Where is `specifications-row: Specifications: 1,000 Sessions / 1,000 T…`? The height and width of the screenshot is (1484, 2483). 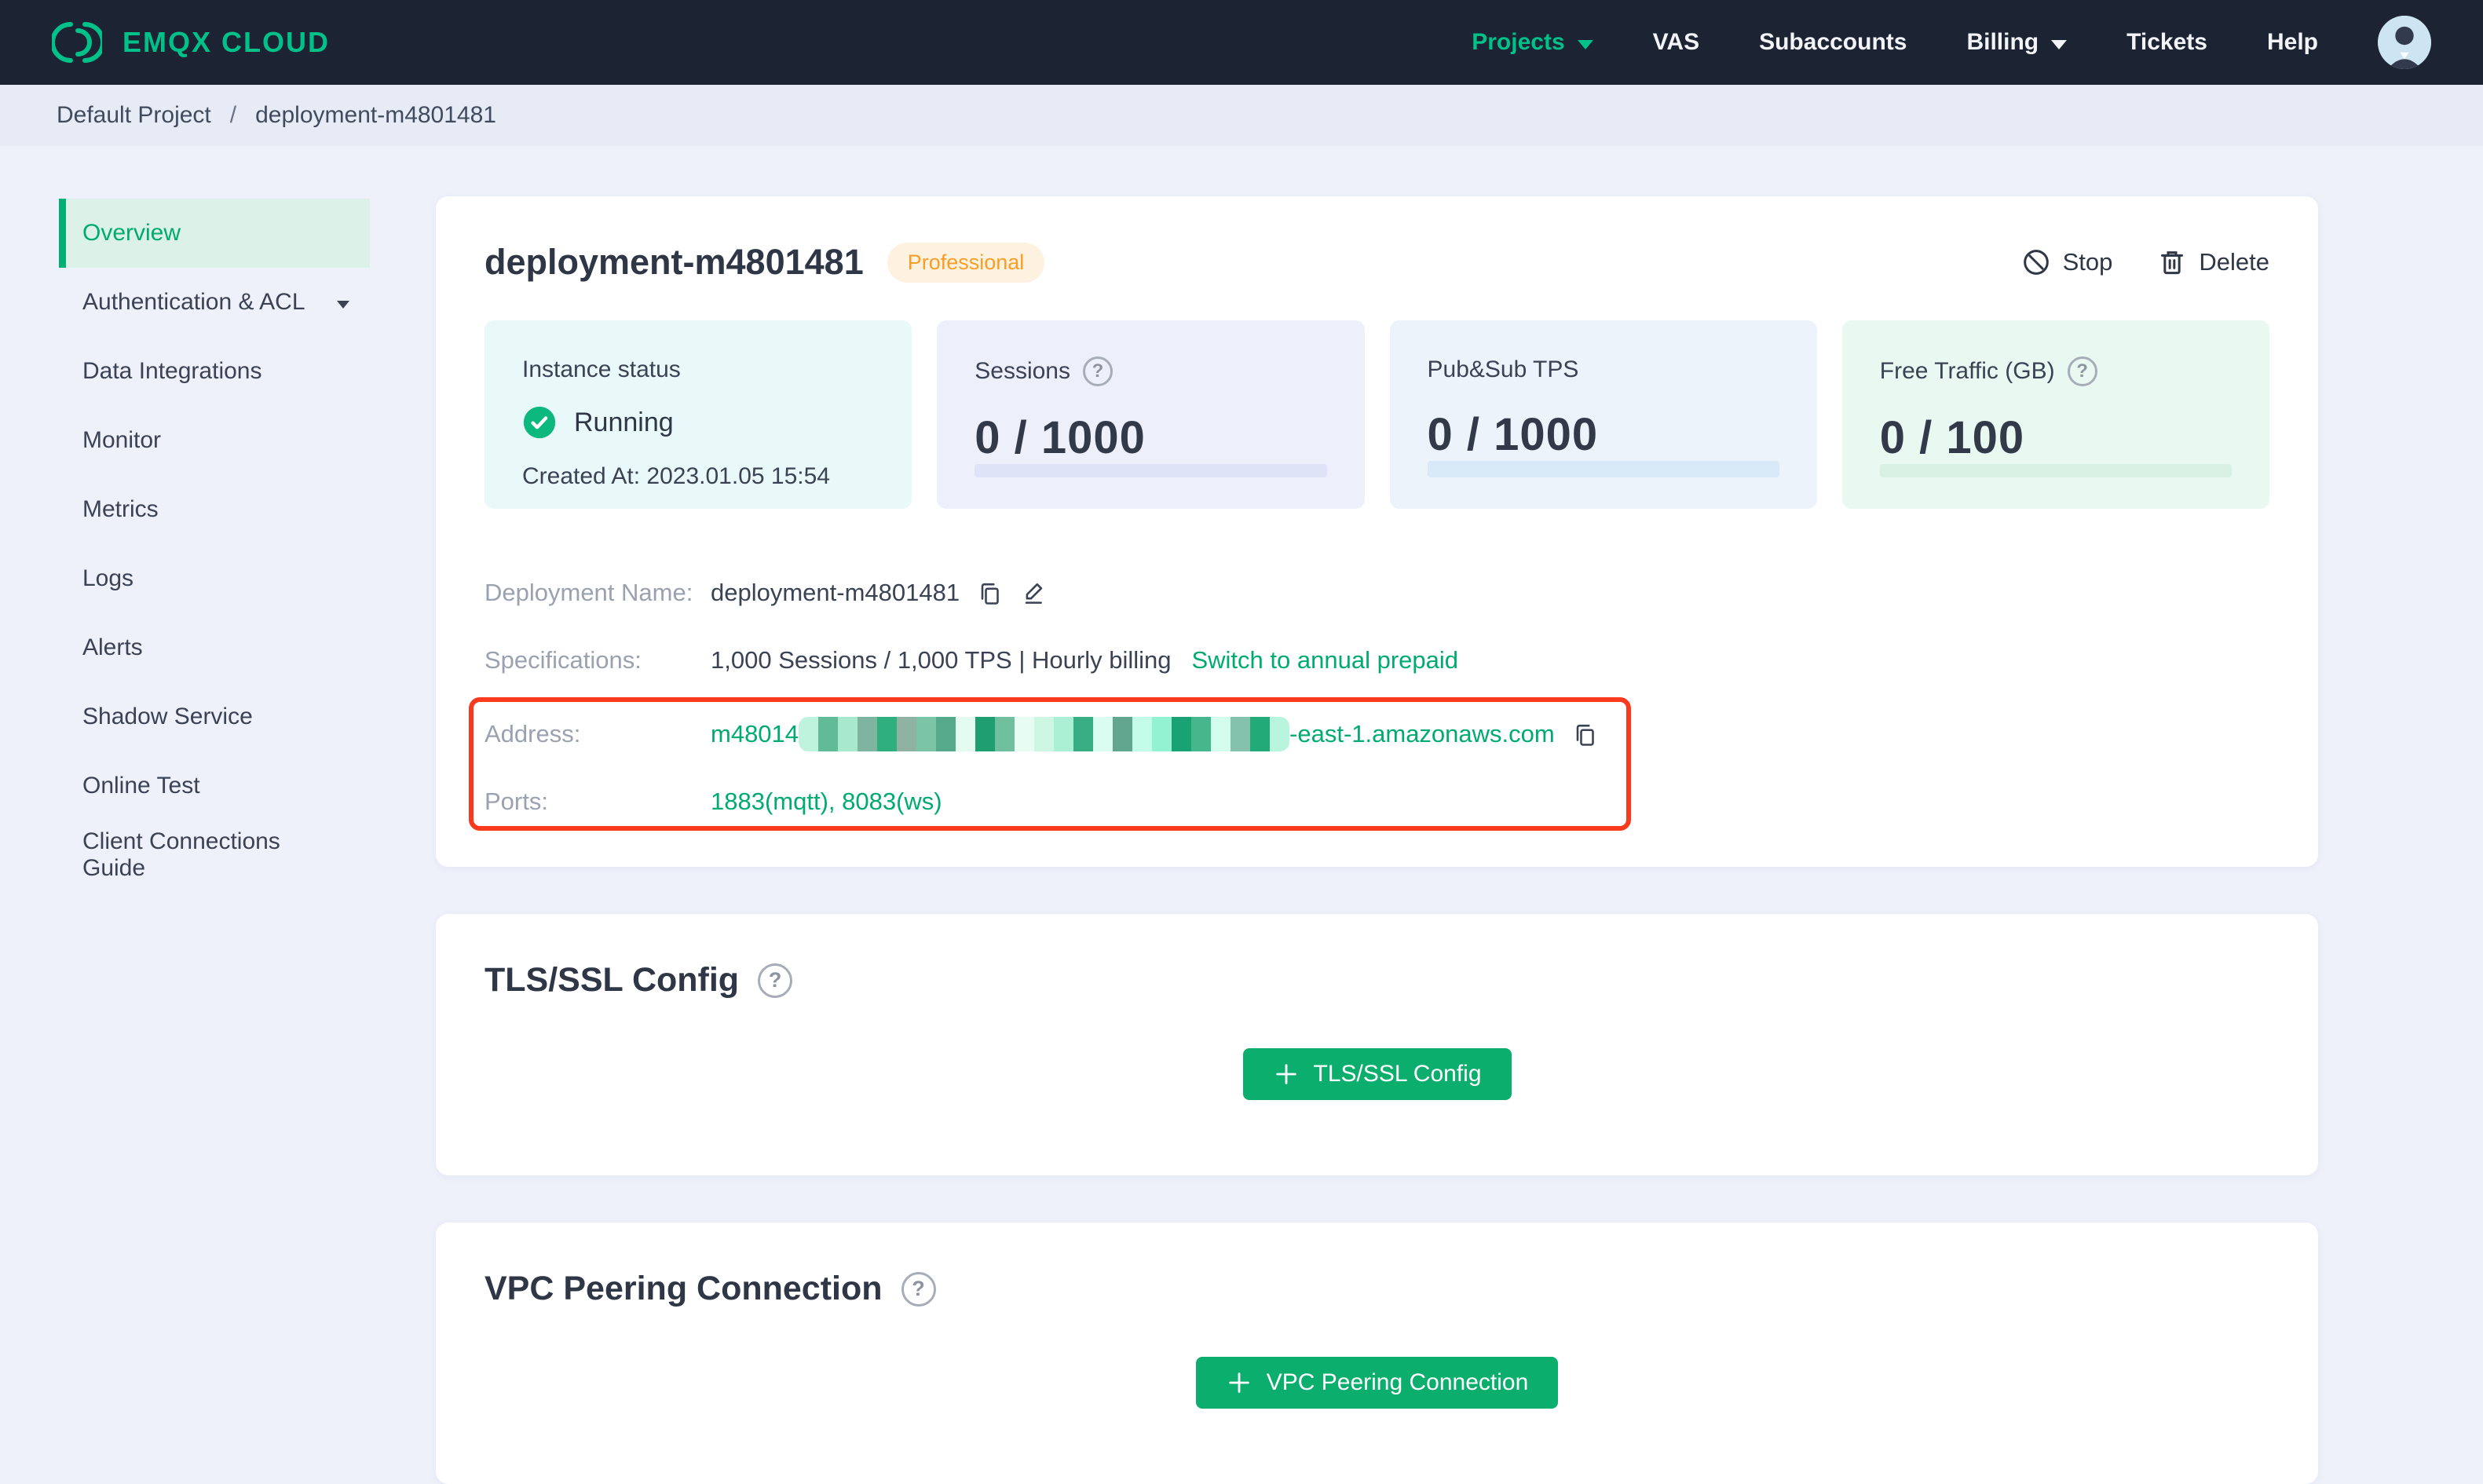
specifications-row: Specifications: 1,000 Sessions / 1,000 T… is located at coordinates (1377, 660).